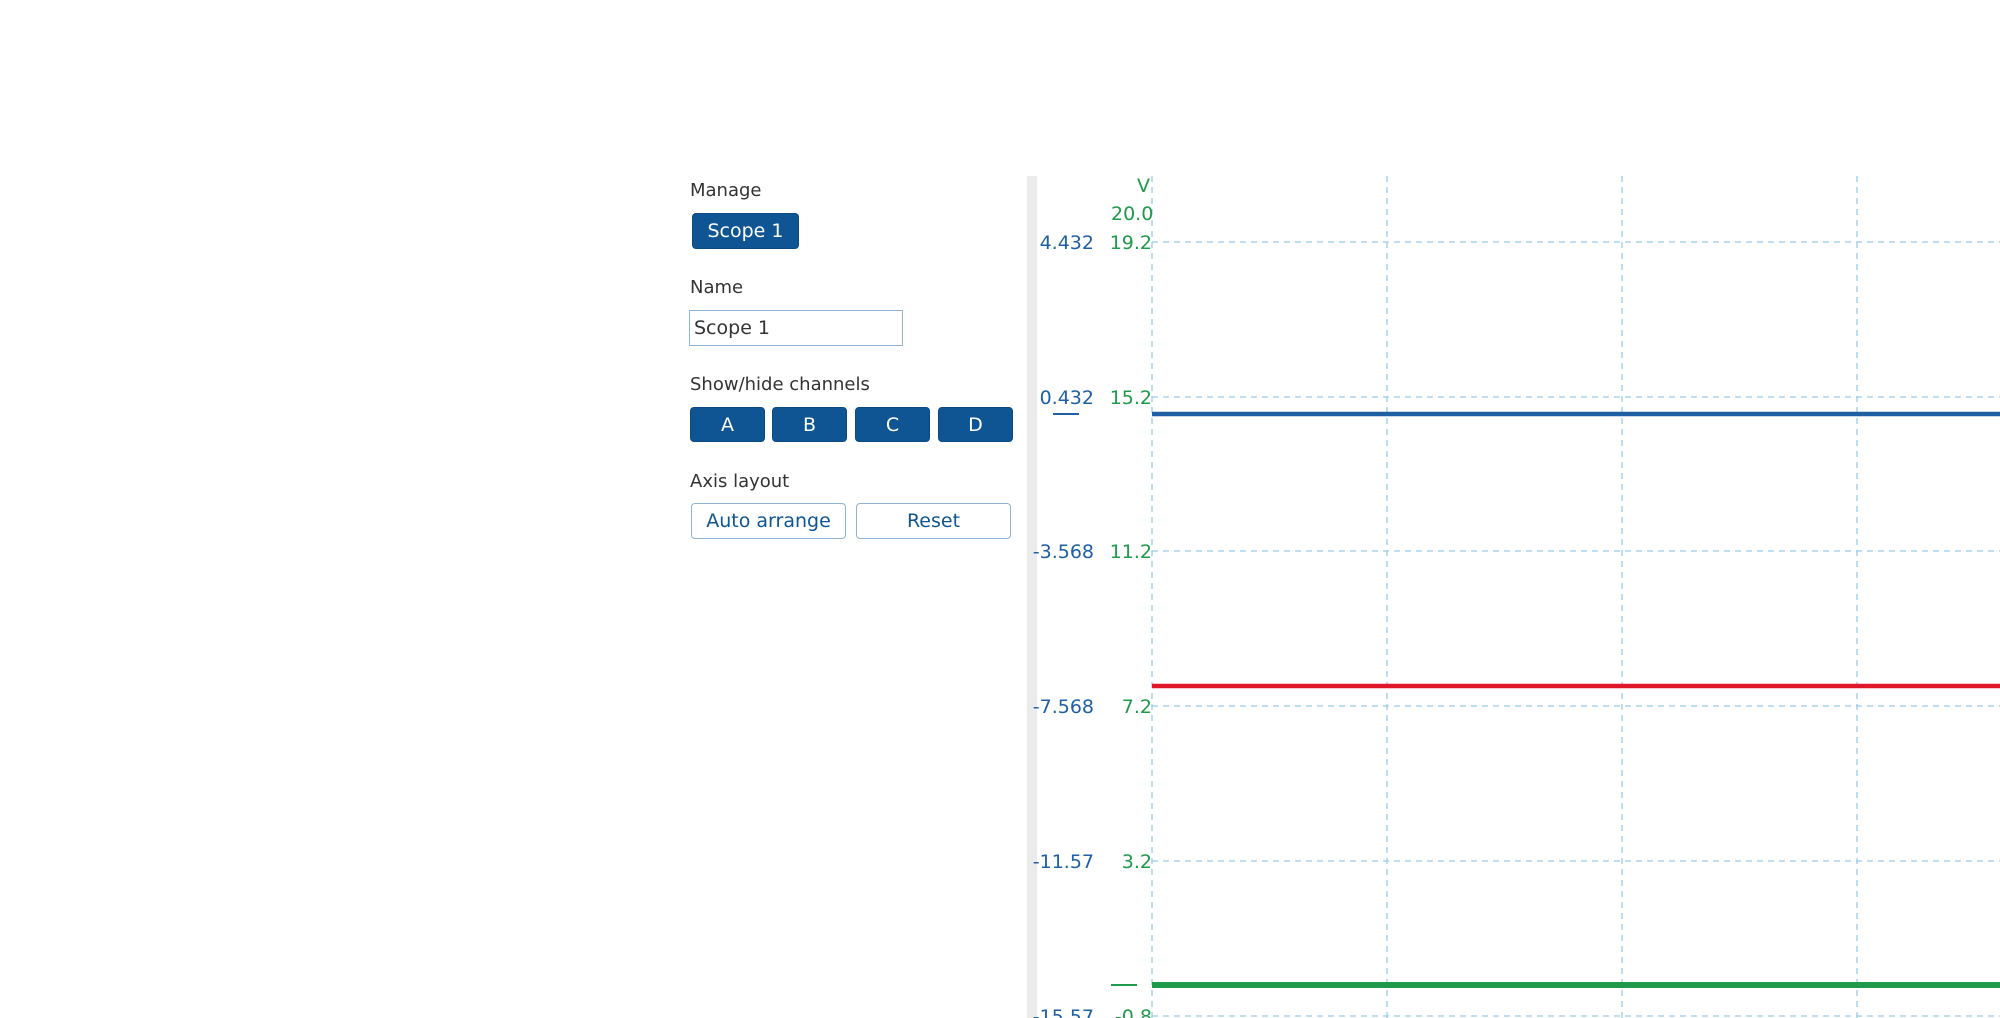 Image resolution: width=2000 pixels, height=1018 pixels. Describe the element at coordinates (1067, 398) in the screenshot. I see `blue-axis-tick-label: 0.432` at that location.